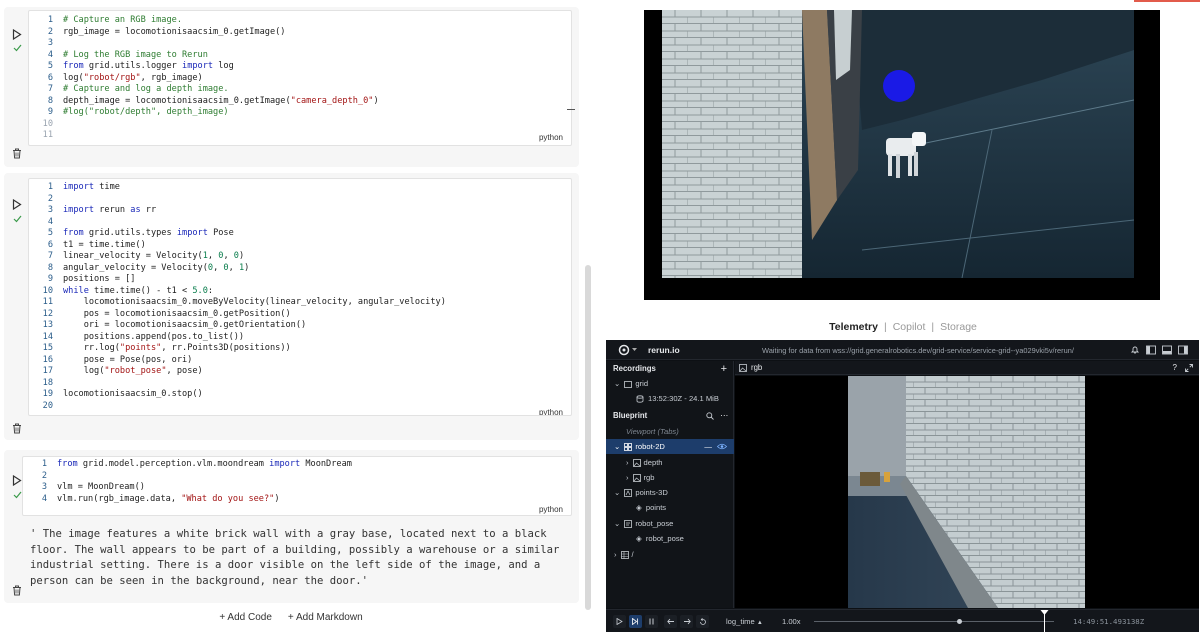 The height and width of the screenshot is (632, 1200). What do you see at coordinates (710, 415) in the screenshot?
I see `search-icon` at bounding box center [710, 415].